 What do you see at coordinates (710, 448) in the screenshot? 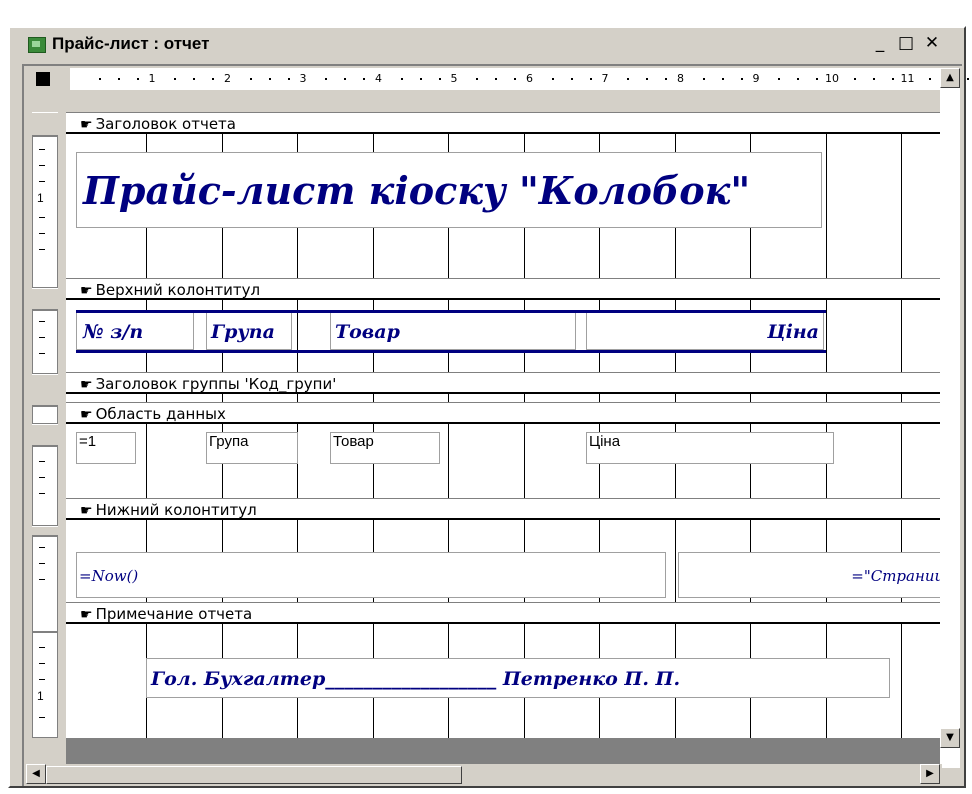
I see `detail-field-price: Ціна` at bounding box center [710, 448].